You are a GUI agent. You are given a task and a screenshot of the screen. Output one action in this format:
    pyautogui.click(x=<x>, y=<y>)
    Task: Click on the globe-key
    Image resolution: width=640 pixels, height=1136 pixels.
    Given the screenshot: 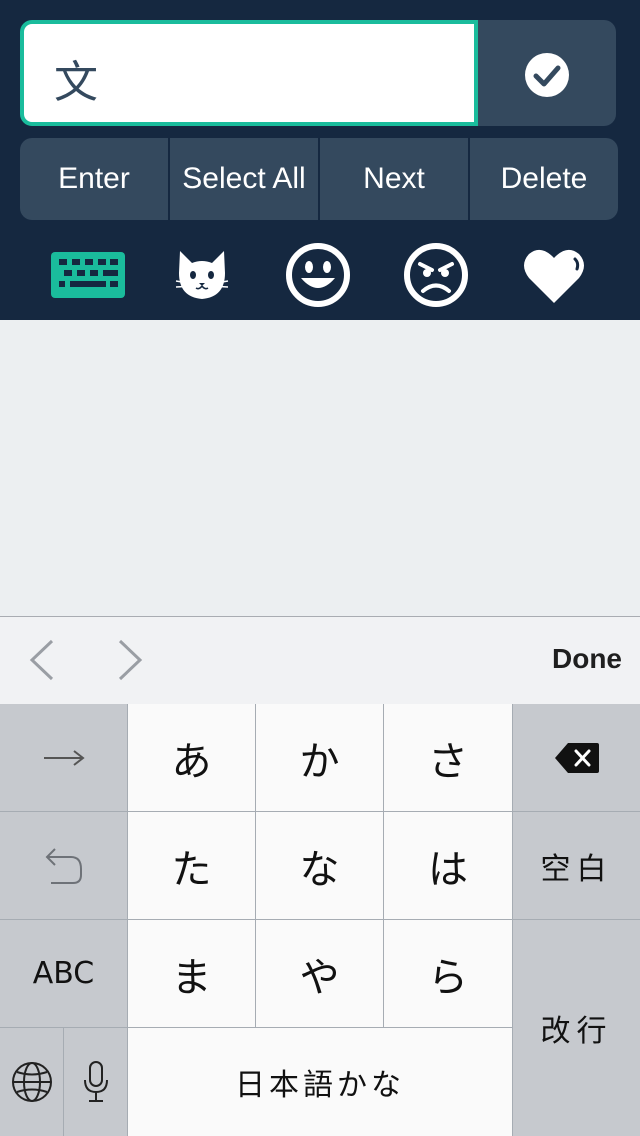 What is the action you would take?
    pyautogui.click(x=31, y=1082)
    